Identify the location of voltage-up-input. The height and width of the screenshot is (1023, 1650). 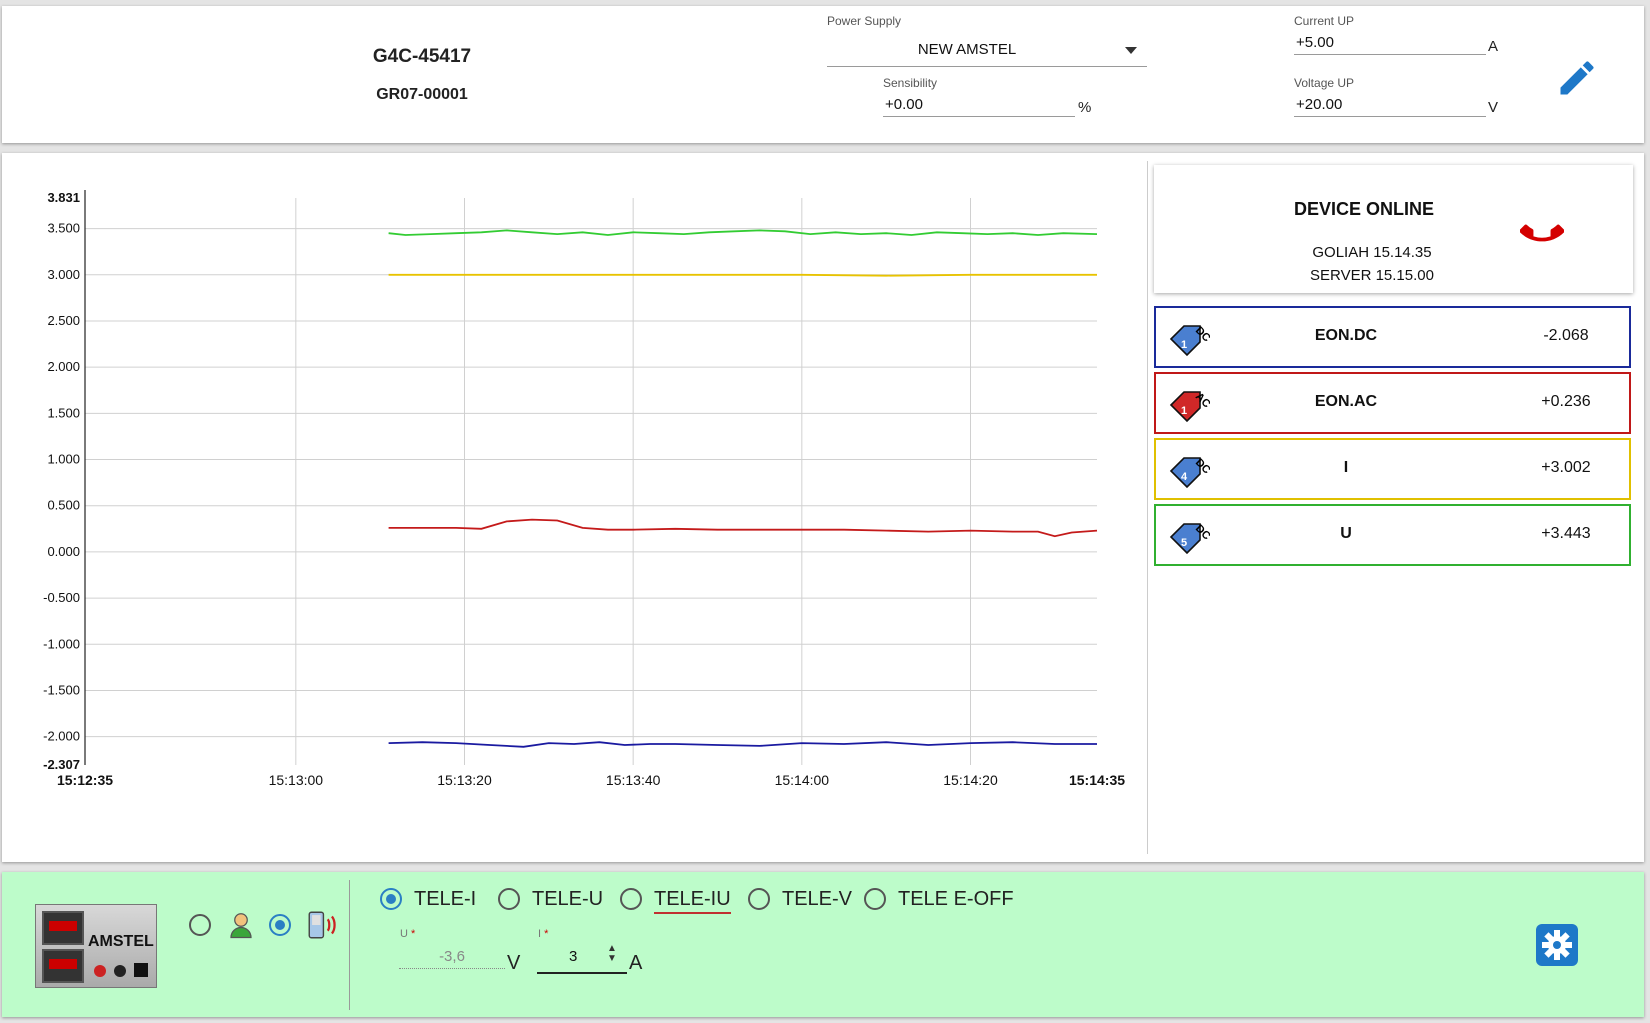
(1390, 104).